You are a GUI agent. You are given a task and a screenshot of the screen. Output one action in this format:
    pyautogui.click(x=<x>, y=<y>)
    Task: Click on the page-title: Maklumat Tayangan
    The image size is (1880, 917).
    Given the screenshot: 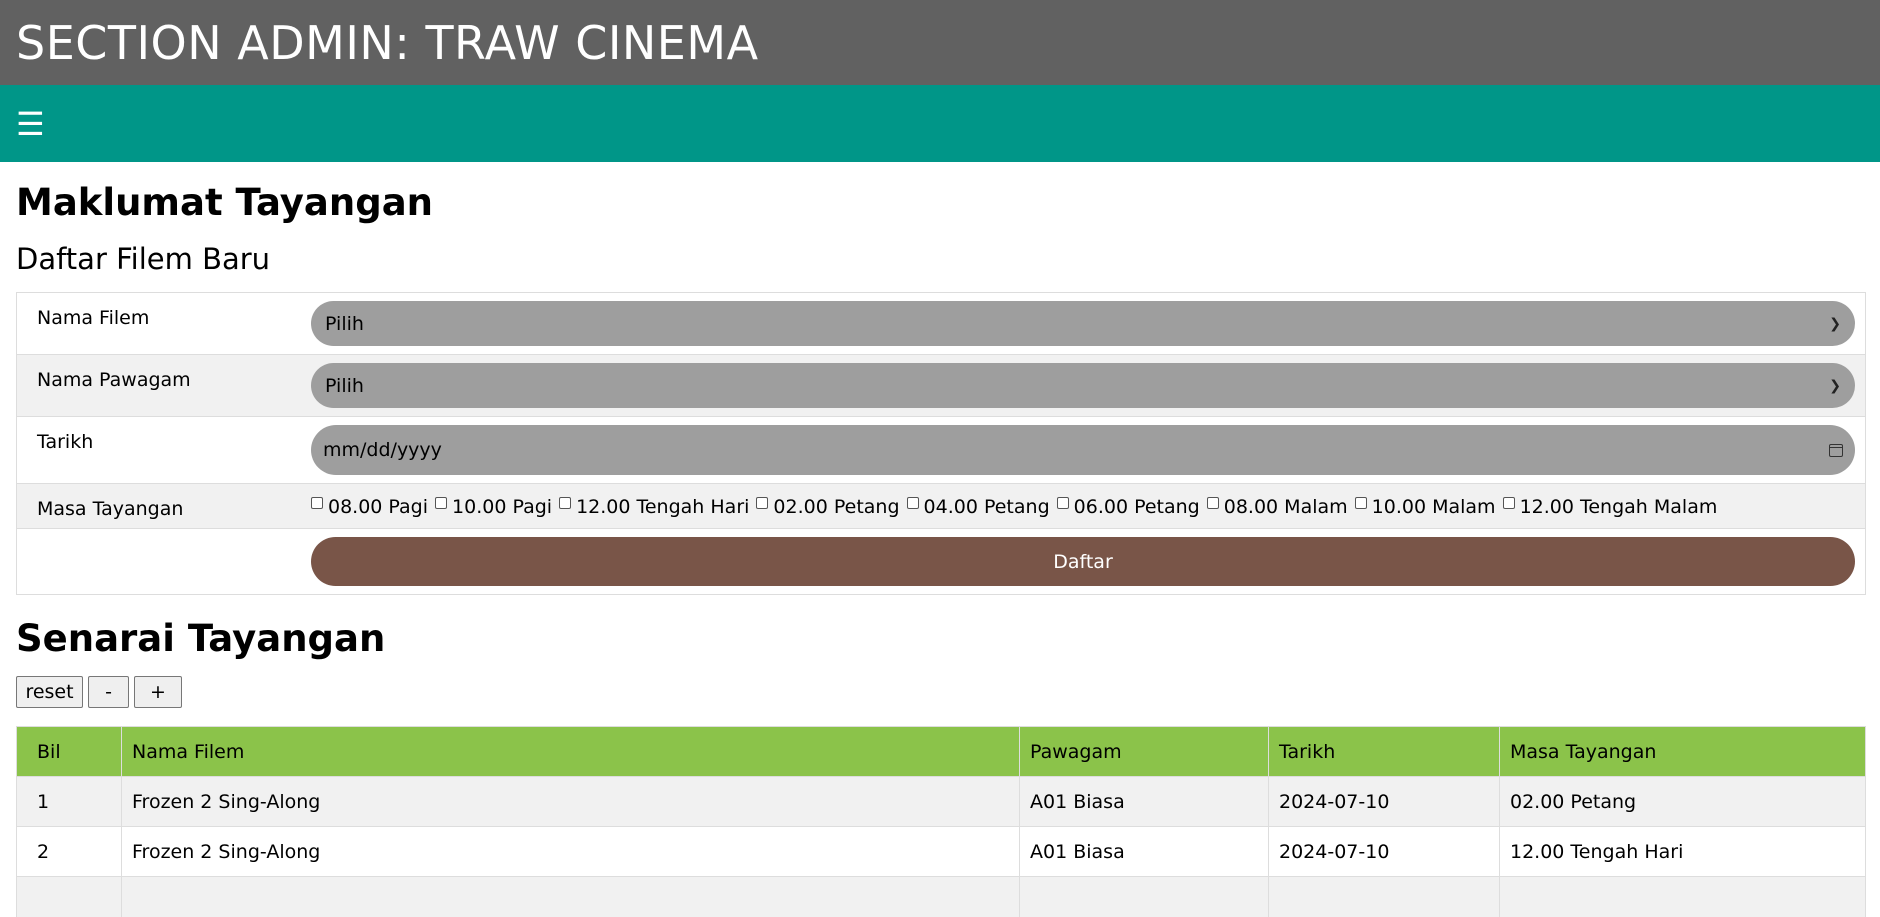 What is the action you would take?
    pyautogui.click(x=225, y=202)
    